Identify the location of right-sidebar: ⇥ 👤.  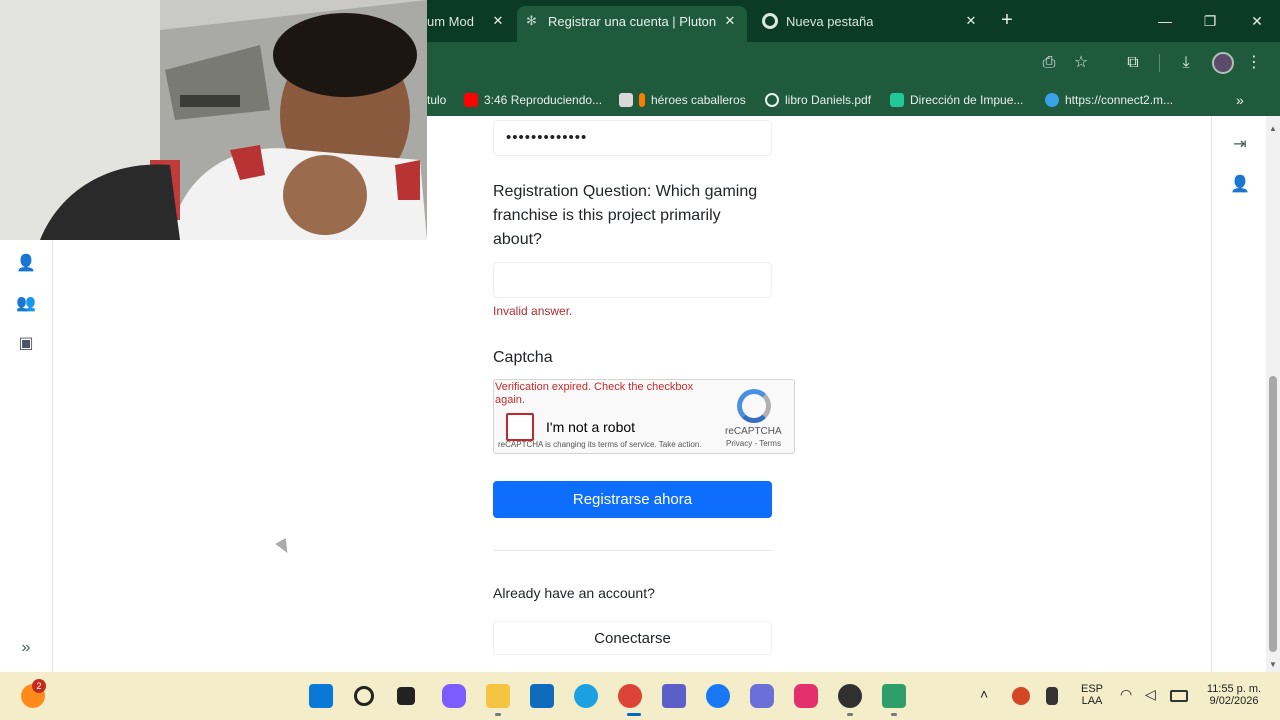
(1238, 394).